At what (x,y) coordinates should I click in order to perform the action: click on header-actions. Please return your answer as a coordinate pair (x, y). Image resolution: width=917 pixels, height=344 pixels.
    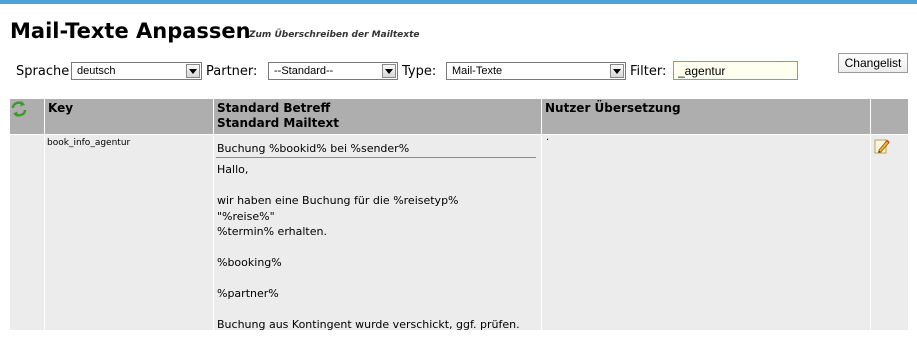
    Looking at the image, I should click on (889, 116).